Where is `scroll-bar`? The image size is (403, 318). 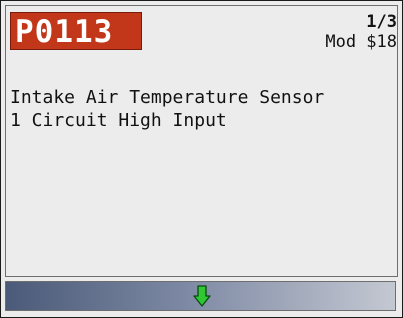 scroll-bar is located at coordinates (200, 296).